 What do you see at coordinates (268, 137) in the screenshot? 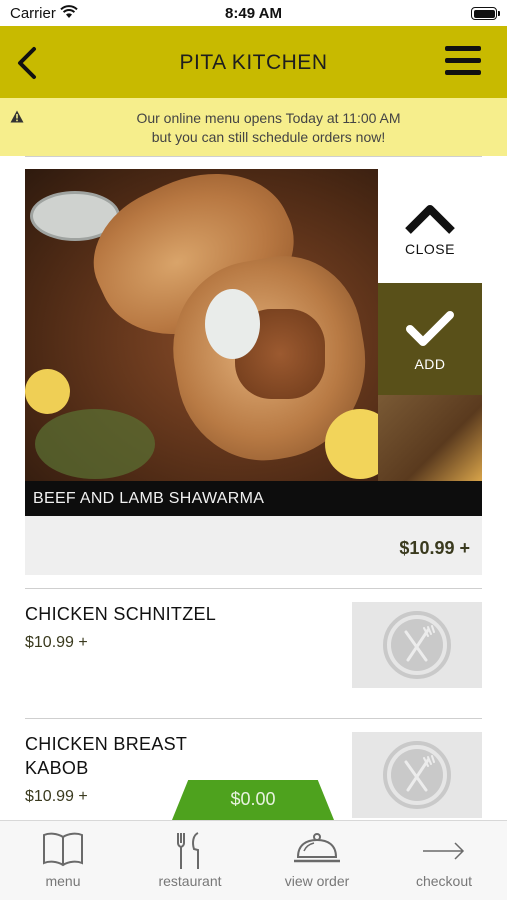
I see `notice-line-2: but you can still schedule orders now!` at bounding box center [268, 137].